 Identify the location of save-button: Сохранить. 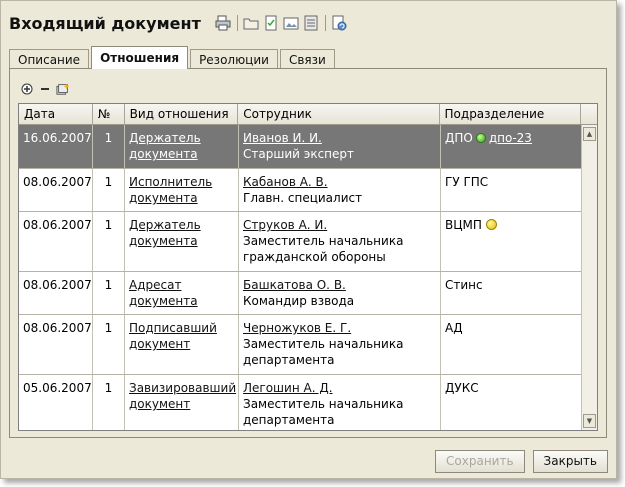
(480, 461).